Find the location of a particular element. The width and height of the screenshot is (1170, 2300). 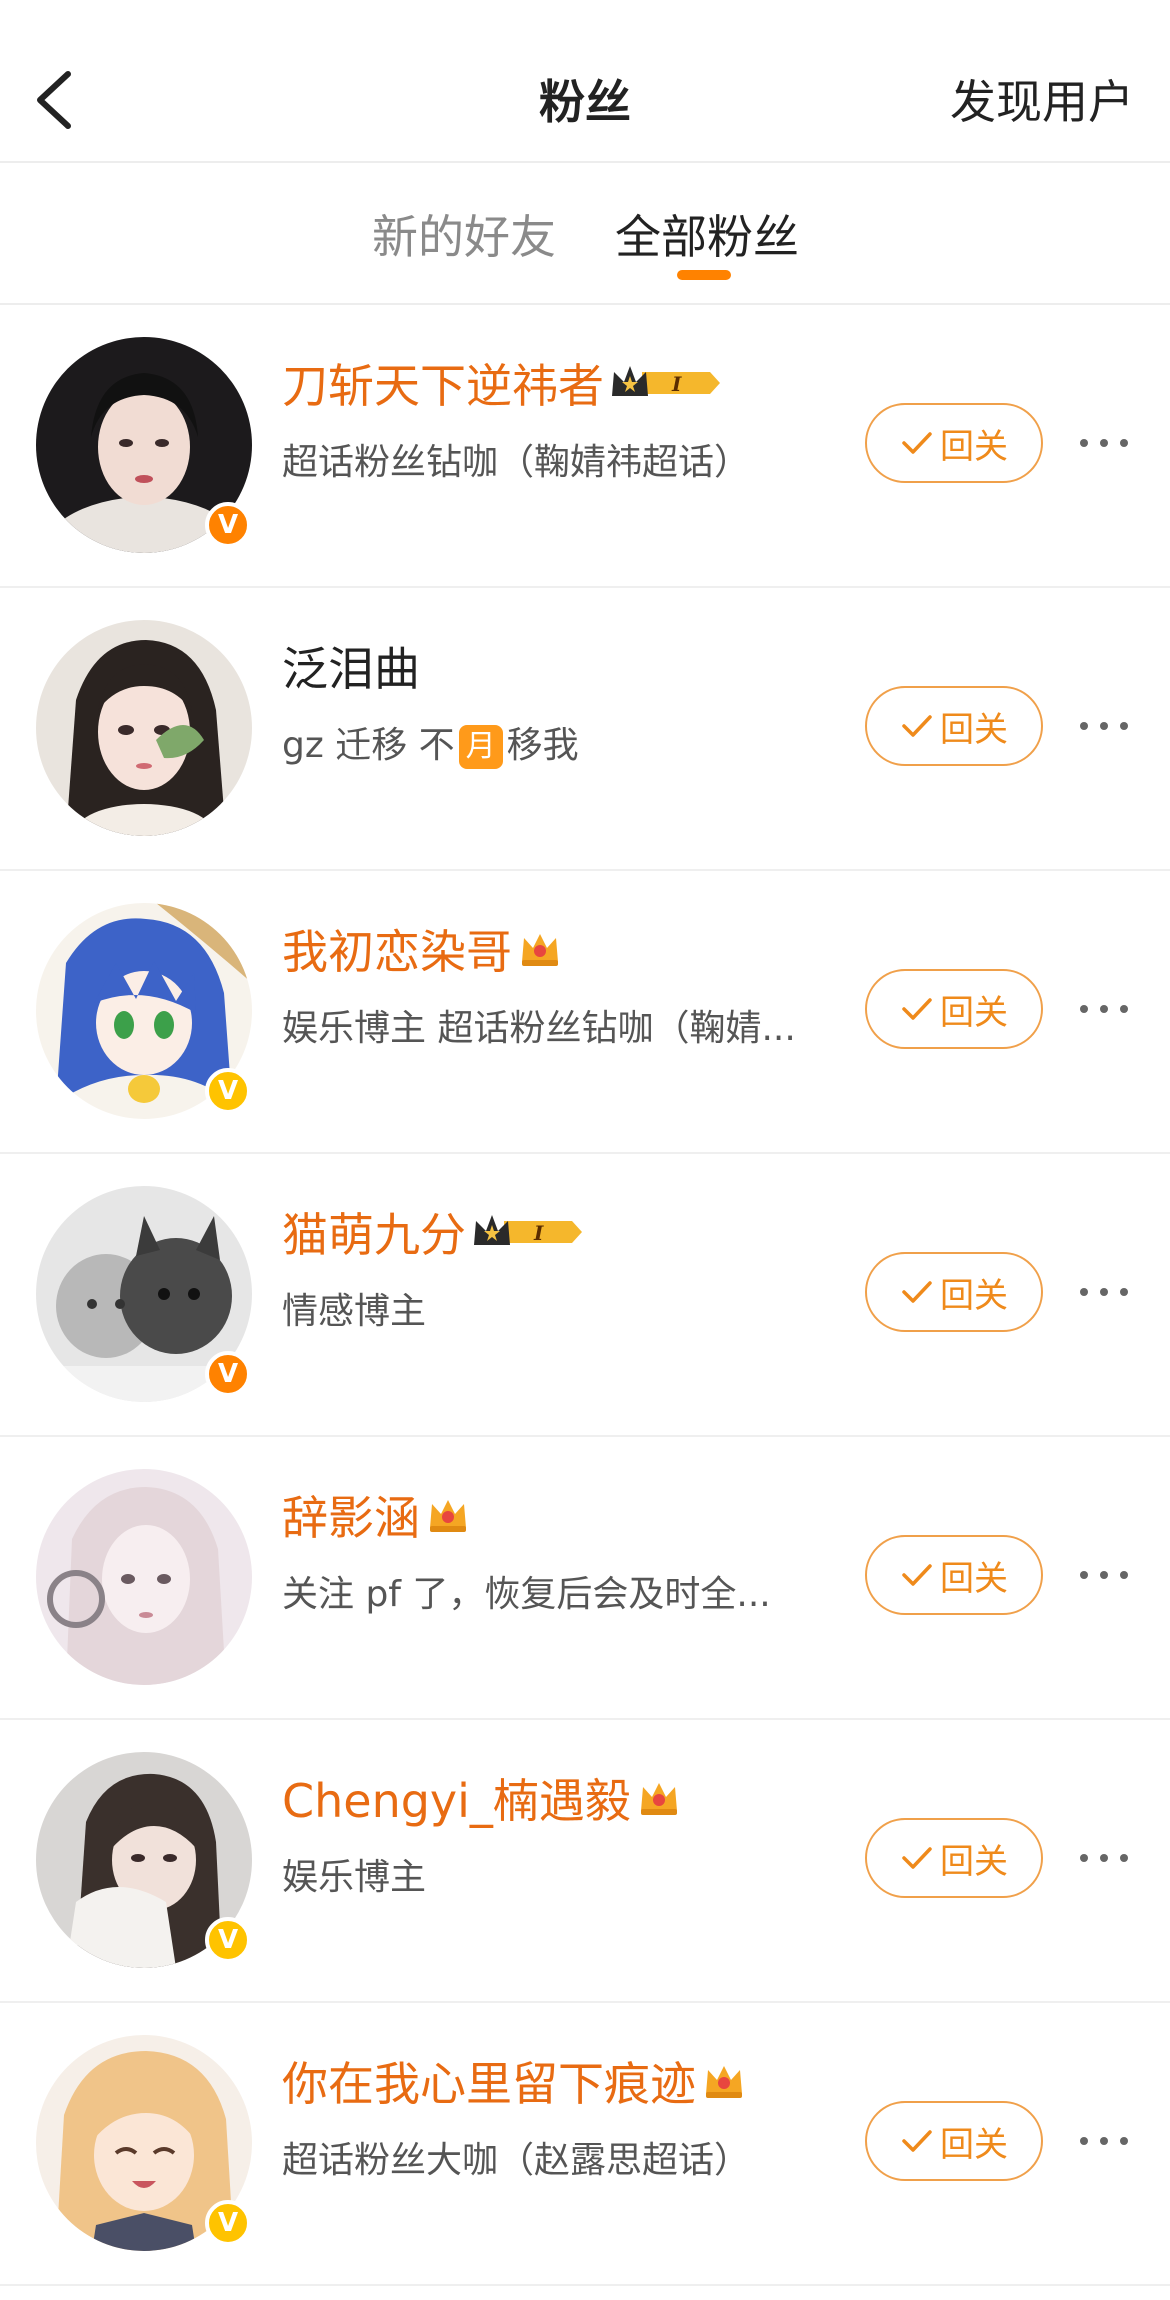

list-item: 泛泪曲 gz 迁移 不月移我 回关 is located at coordinates (585, 729).